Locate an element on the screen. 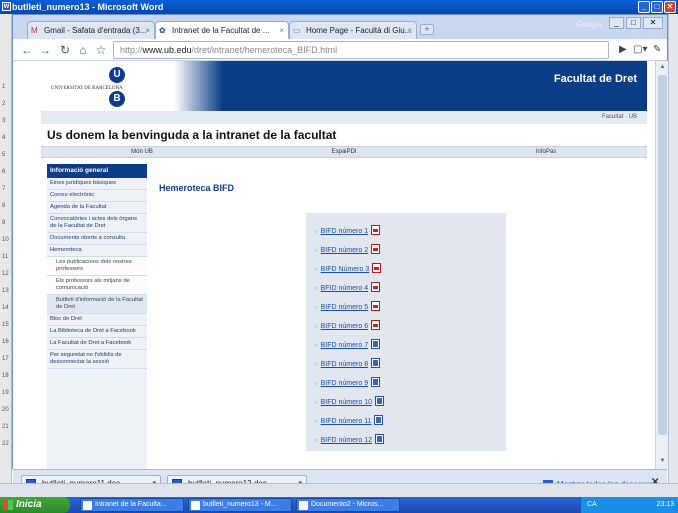  logo-letter-u: U is located at coordinates (117, 75).